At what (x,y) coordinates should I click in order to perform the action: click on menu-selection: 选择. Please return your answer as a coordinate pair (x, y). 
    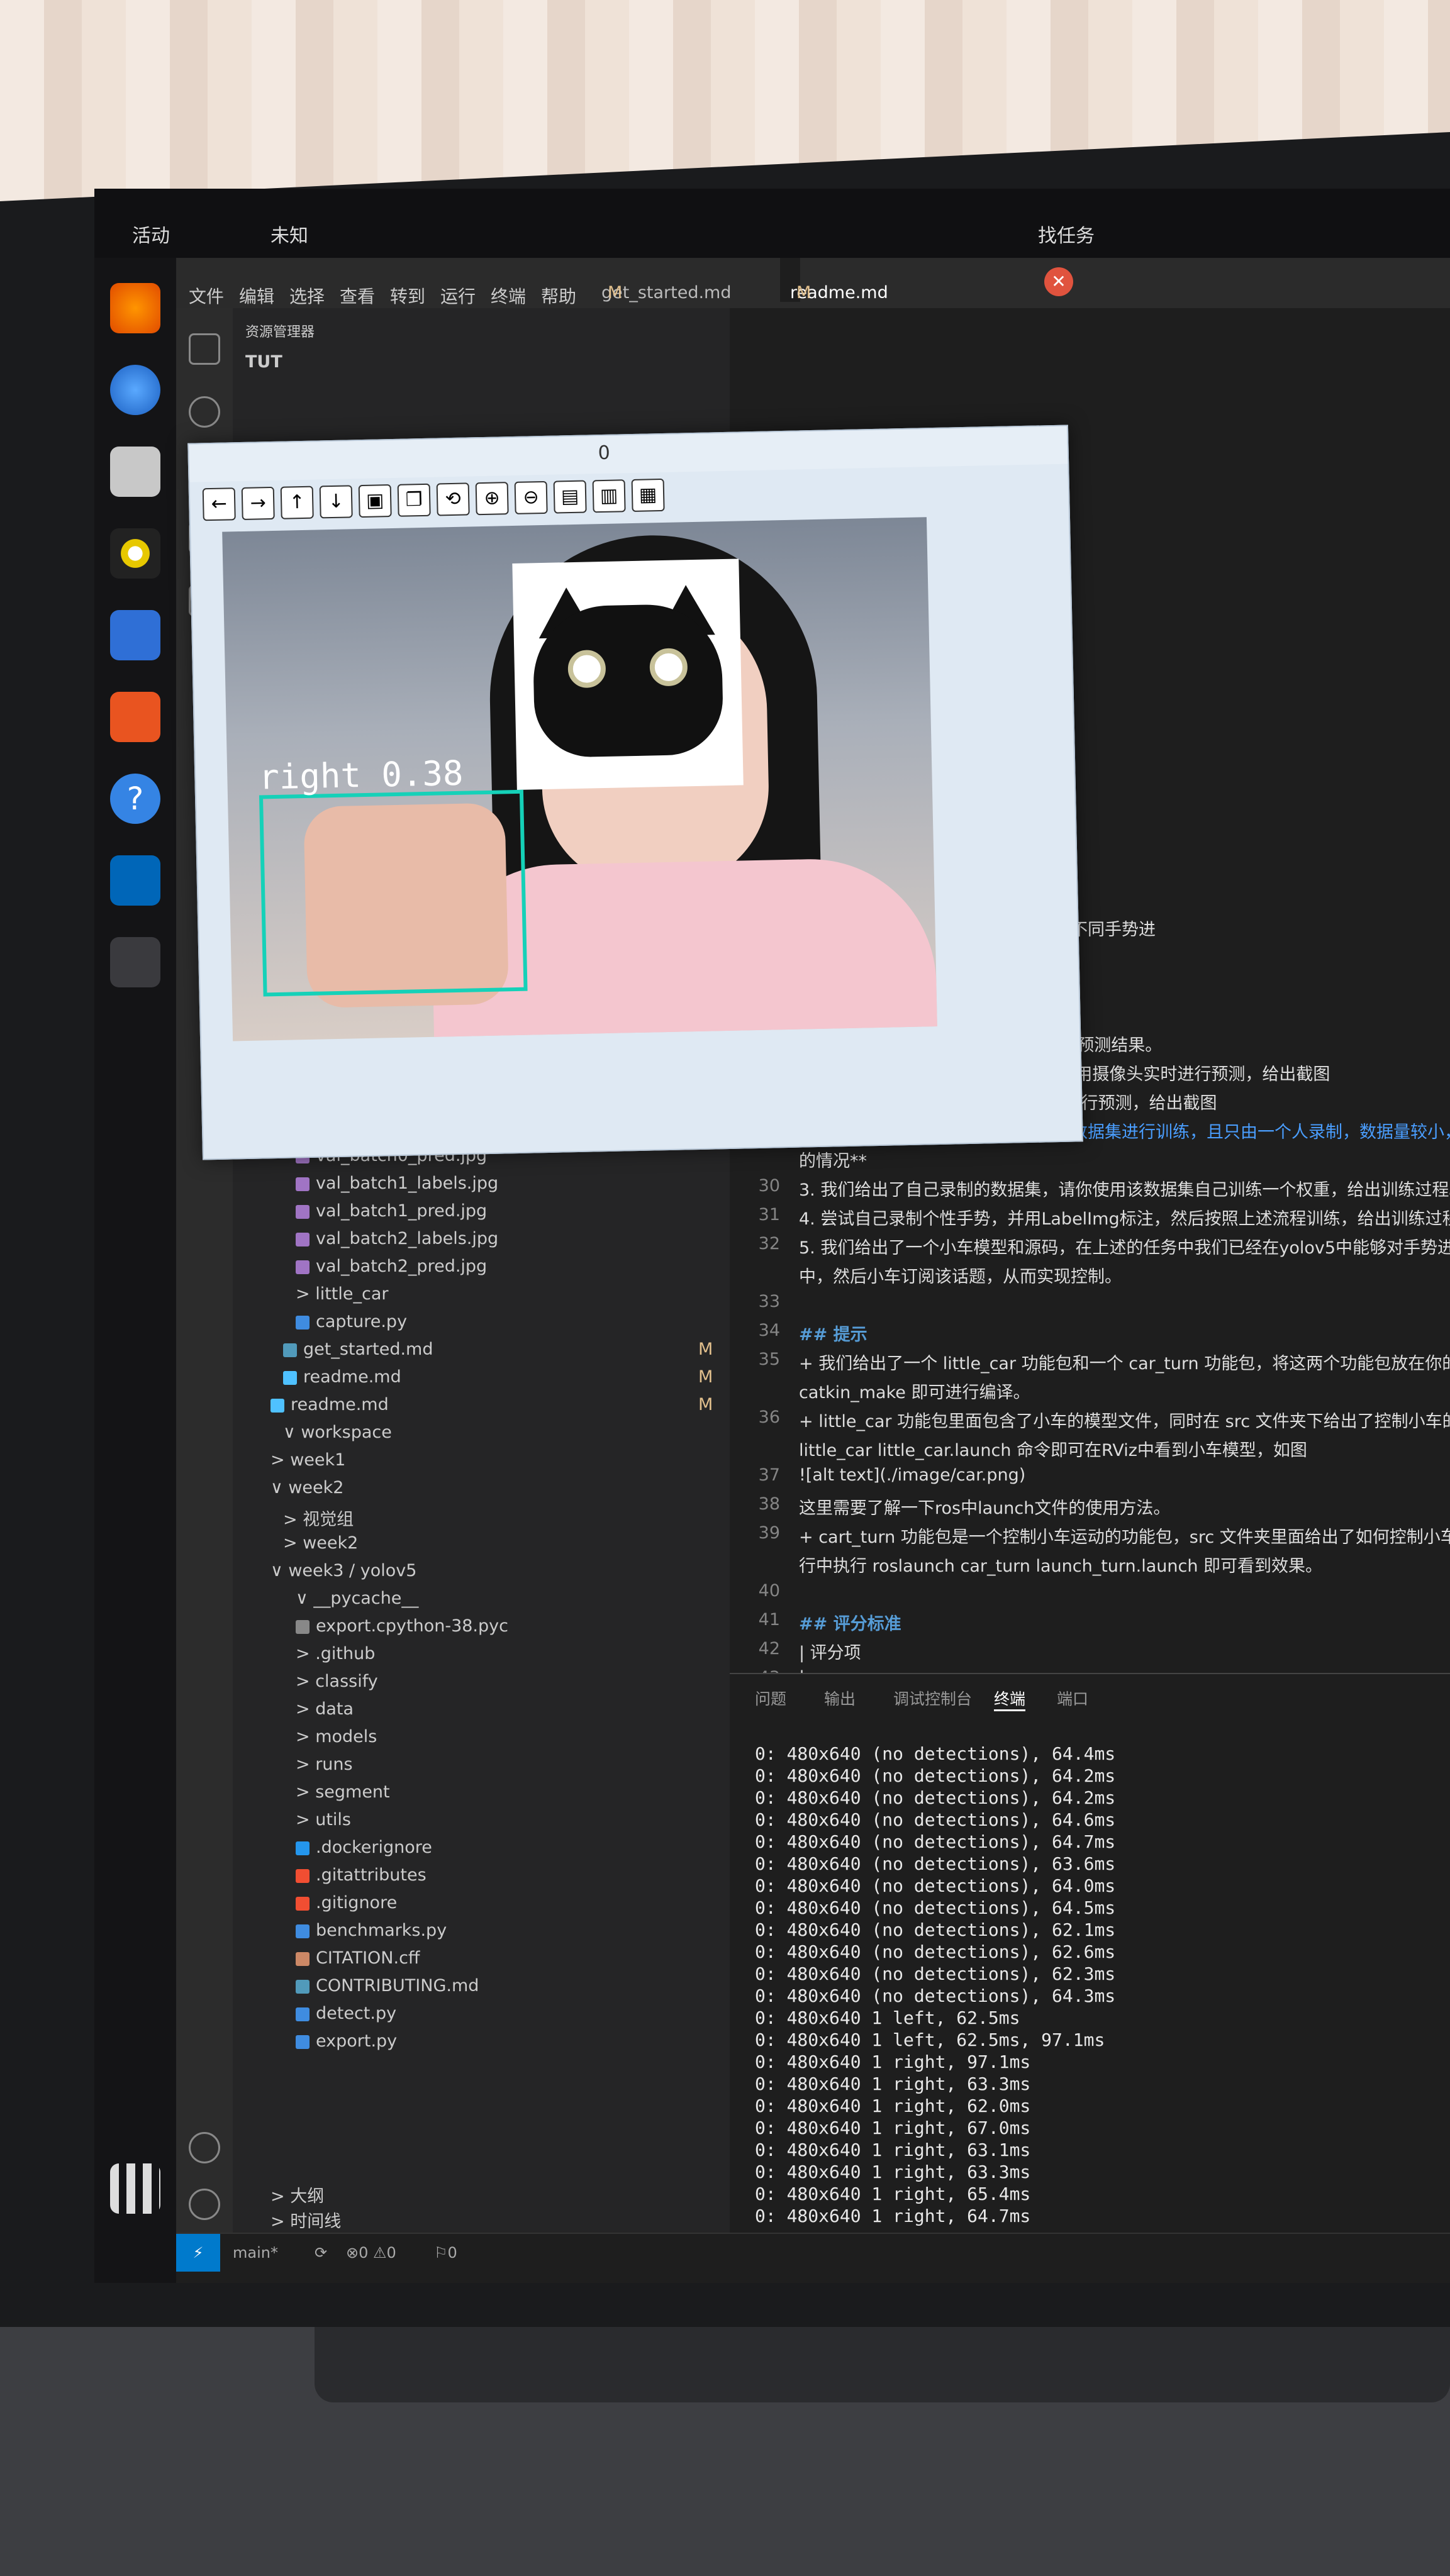
    Looking at the image, I should click on (307, 295).